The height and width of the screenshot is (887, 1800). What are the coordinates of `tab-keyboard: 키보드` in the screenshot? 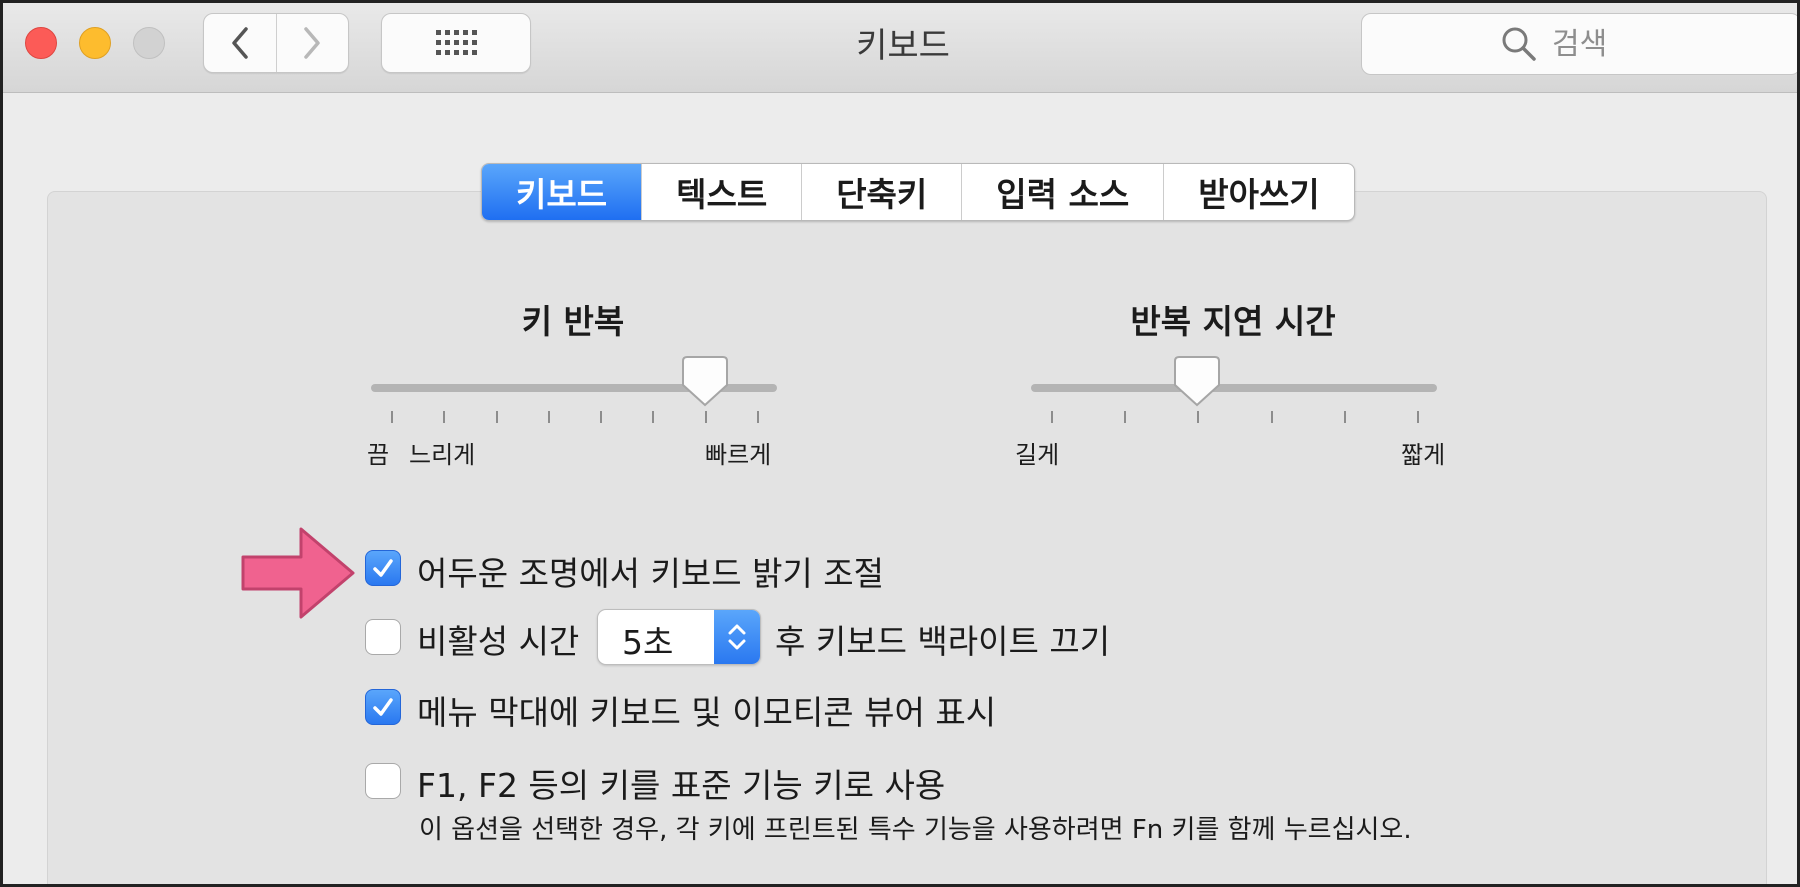 It's located at (562, 192).